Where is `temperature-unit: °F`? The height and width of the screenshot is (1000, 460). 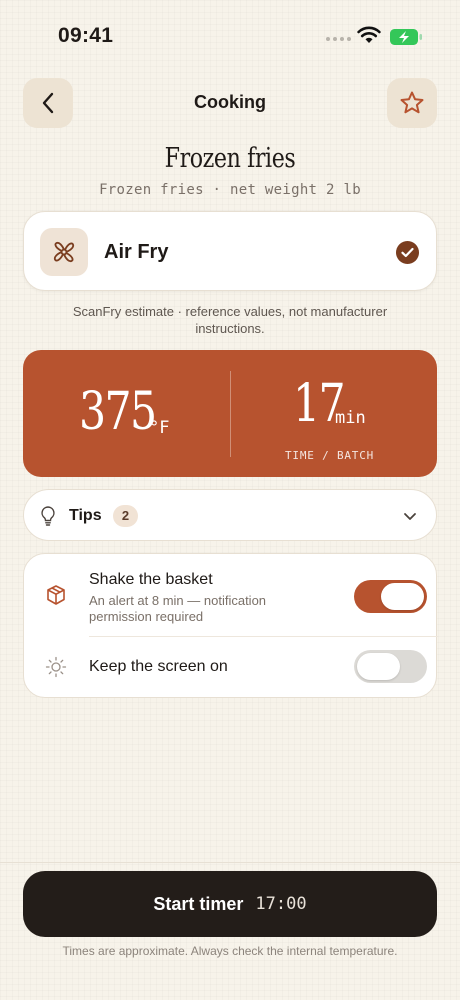
temperature-unit: °F is located at coordinates (159, 428).